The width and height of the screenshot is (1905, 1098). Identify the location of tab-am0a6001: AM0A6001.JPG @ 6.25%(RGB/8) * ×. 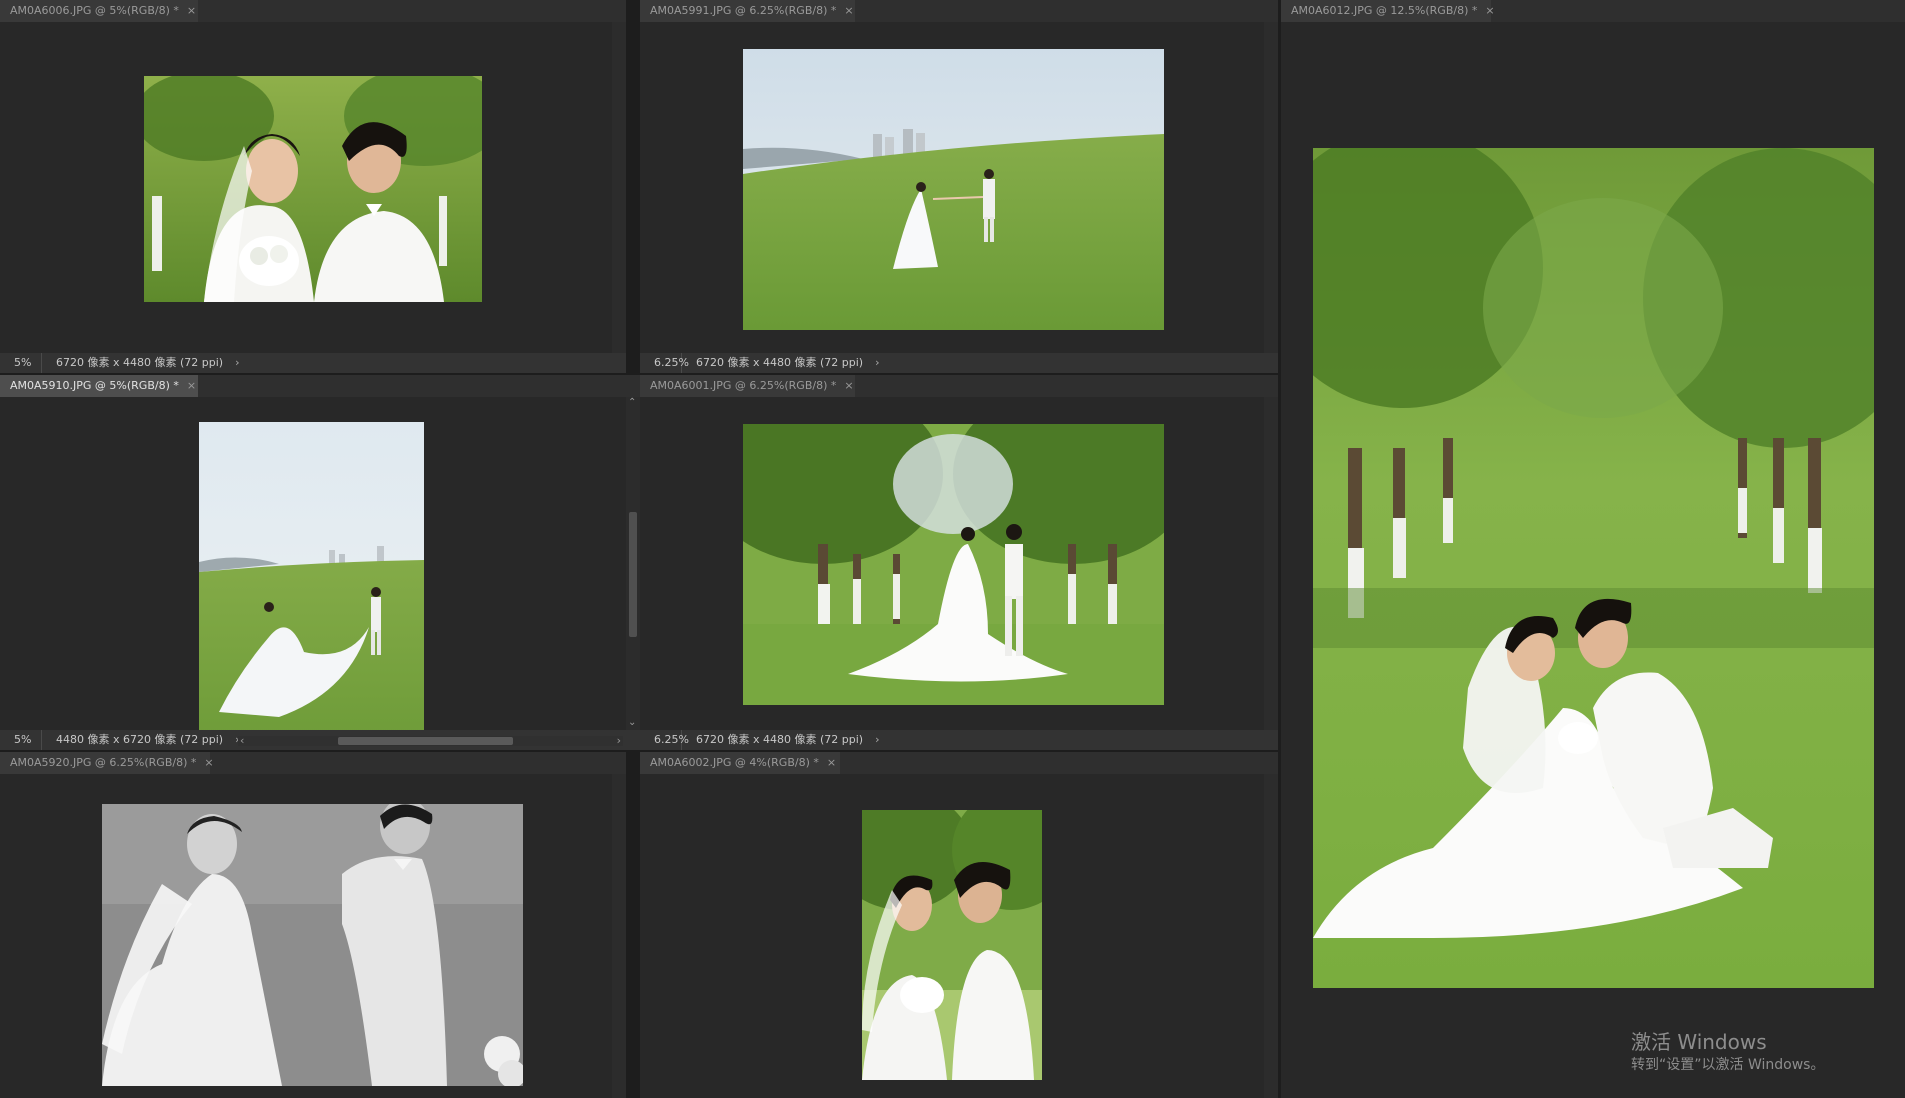
(747, 386).